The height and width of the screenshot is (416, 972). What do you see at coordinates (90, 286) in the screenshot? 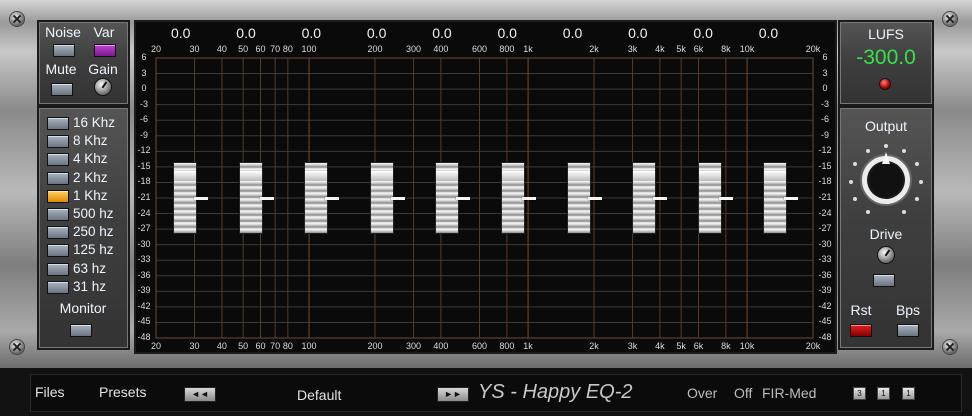
I see `freq-select-label: 31 hz` at bounding box center [90, 286].